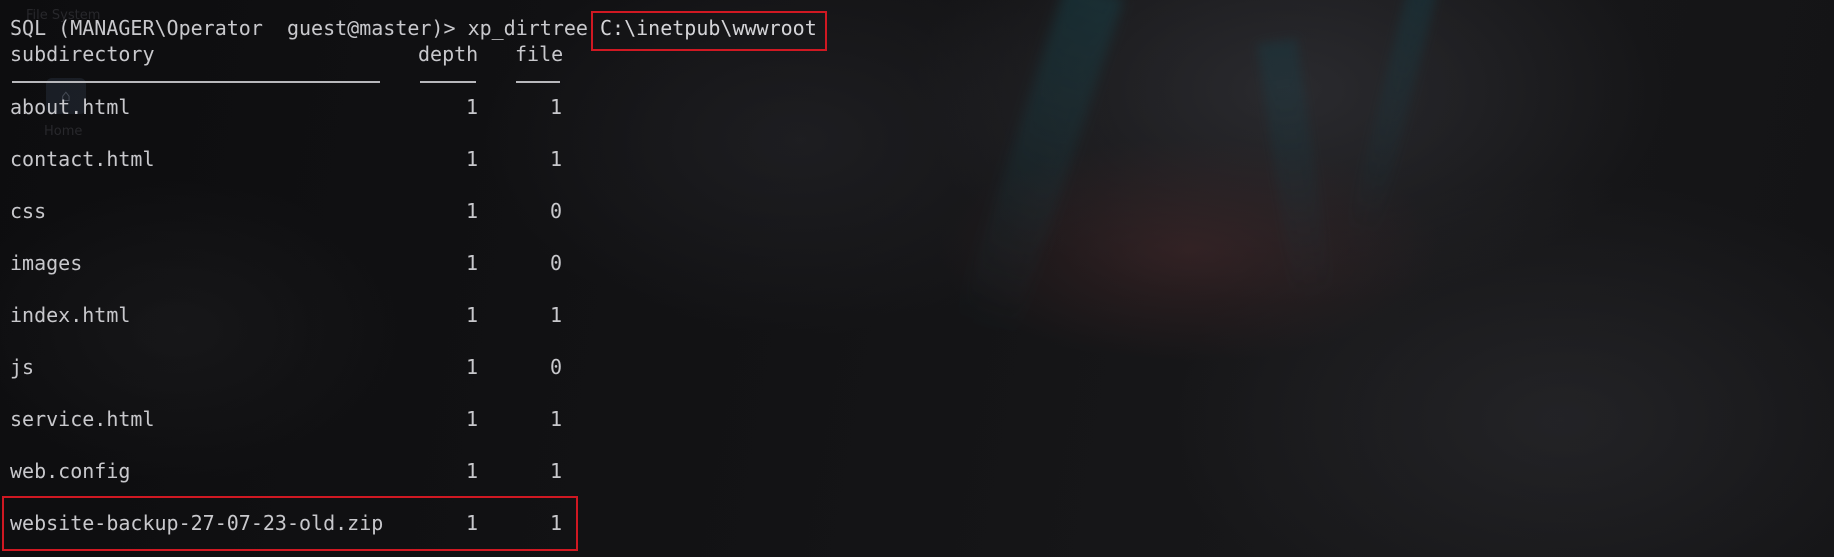 The width and height of the screenshot is (1834, 557). What do you see at coordinates (82, 419) in the screenshot?
I see `row-subdirectory: service.html` at bounding box center [82, 419].